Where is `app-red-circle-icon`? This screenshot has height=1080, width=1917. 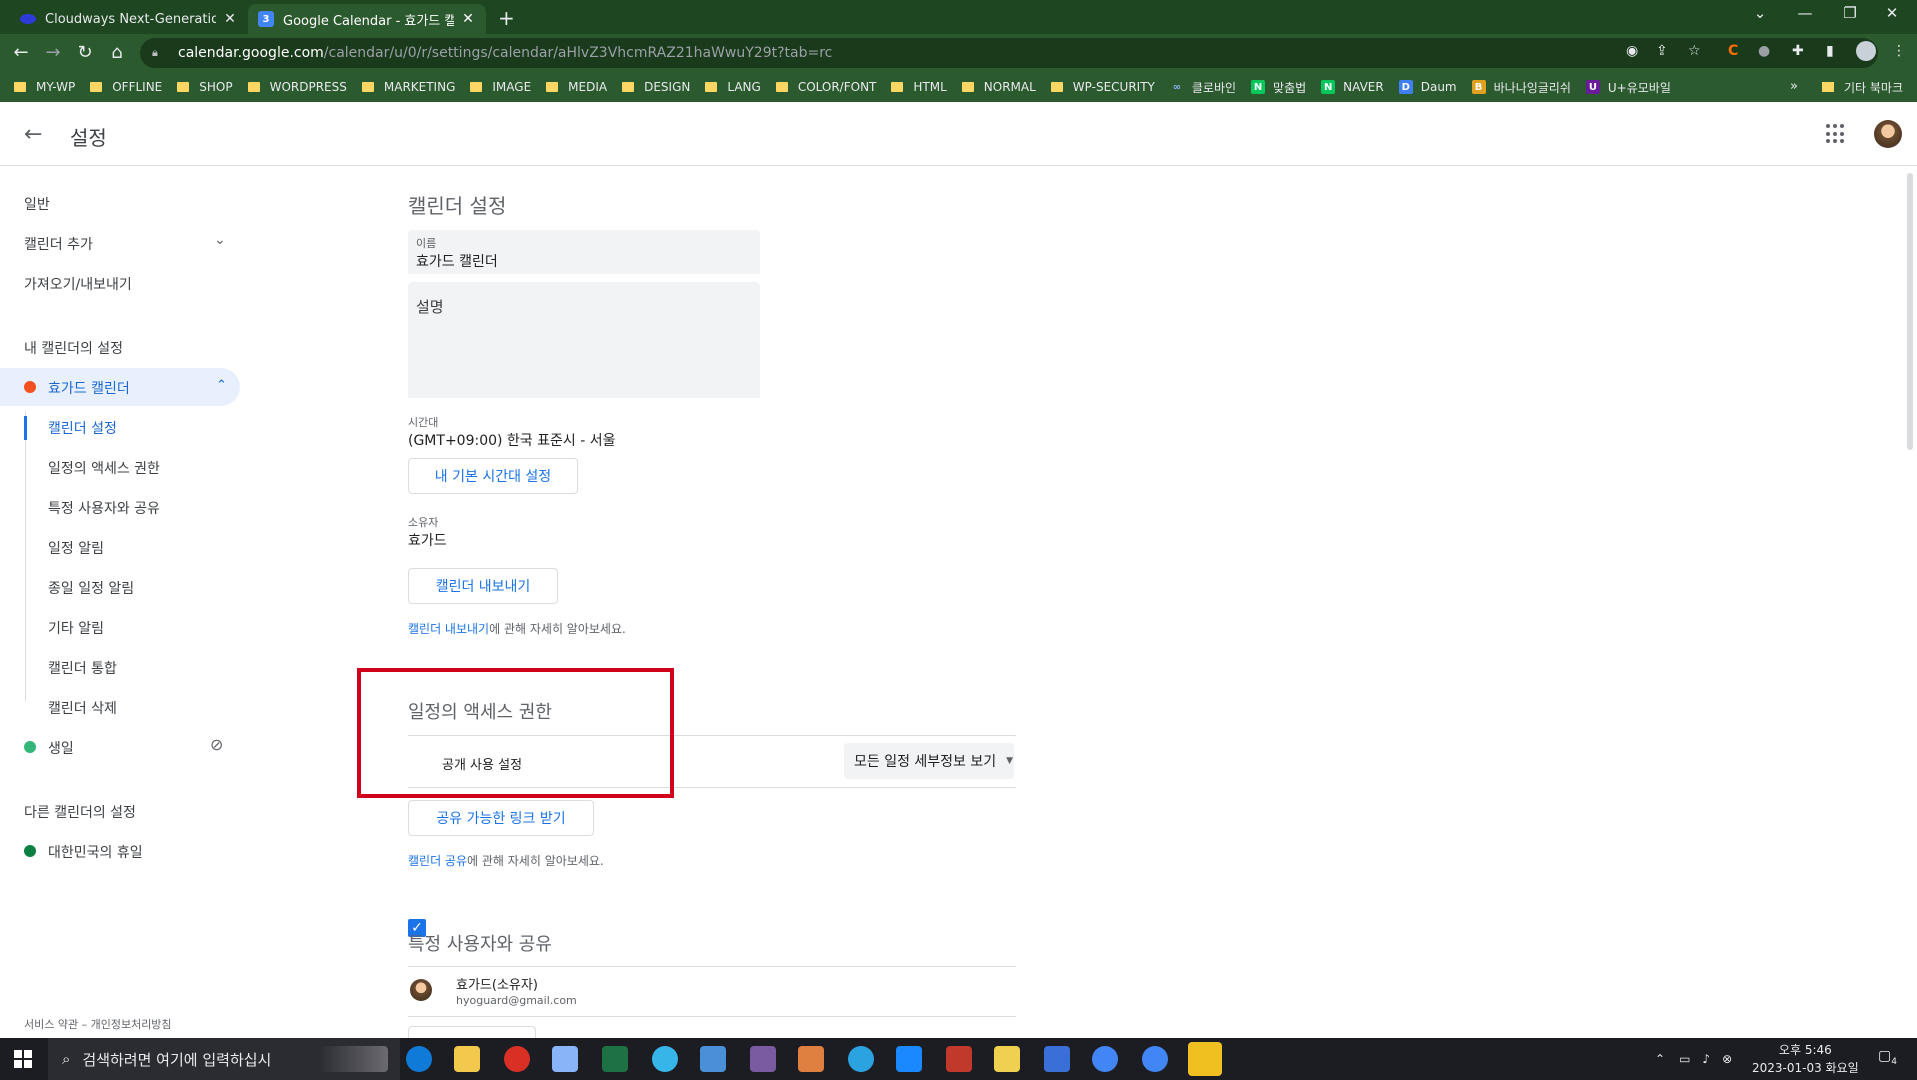 app-red-circle-icon is located at coordinates (517, 1059).